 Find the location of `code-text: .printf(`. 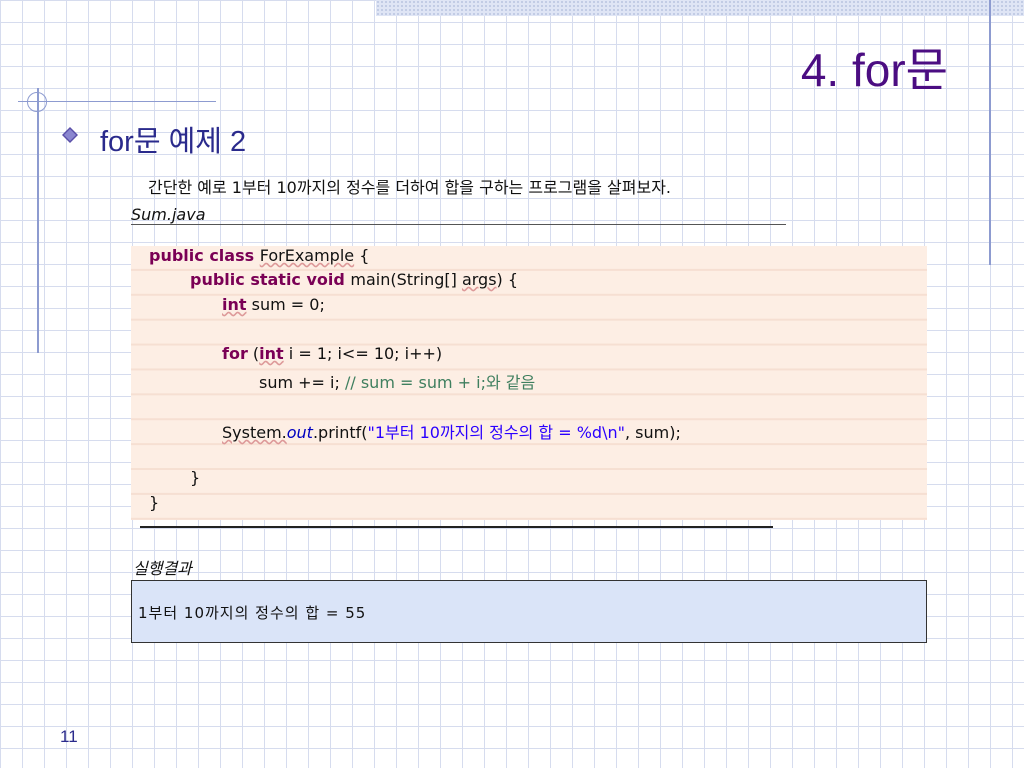

code-text: .printf( is located at coordinates (340, 432).